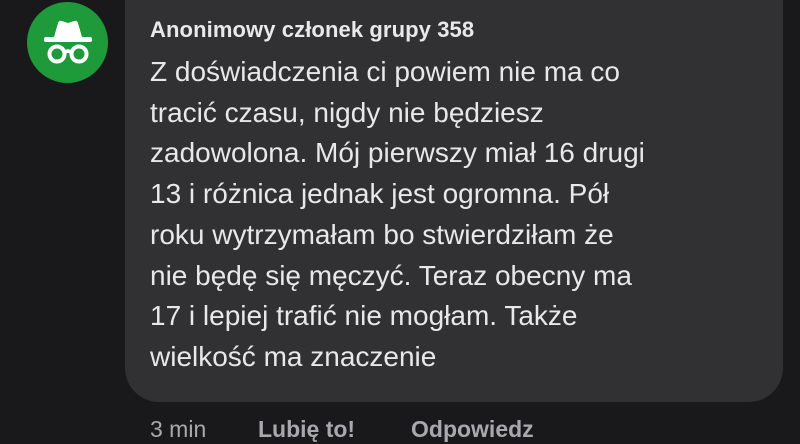 The height and width of the screenshot is (444, 800). What do you see at coordinates (472, 429) in the screenshot?
I see `reply-button: Odpowiedz` at bounding box center [472, 429].